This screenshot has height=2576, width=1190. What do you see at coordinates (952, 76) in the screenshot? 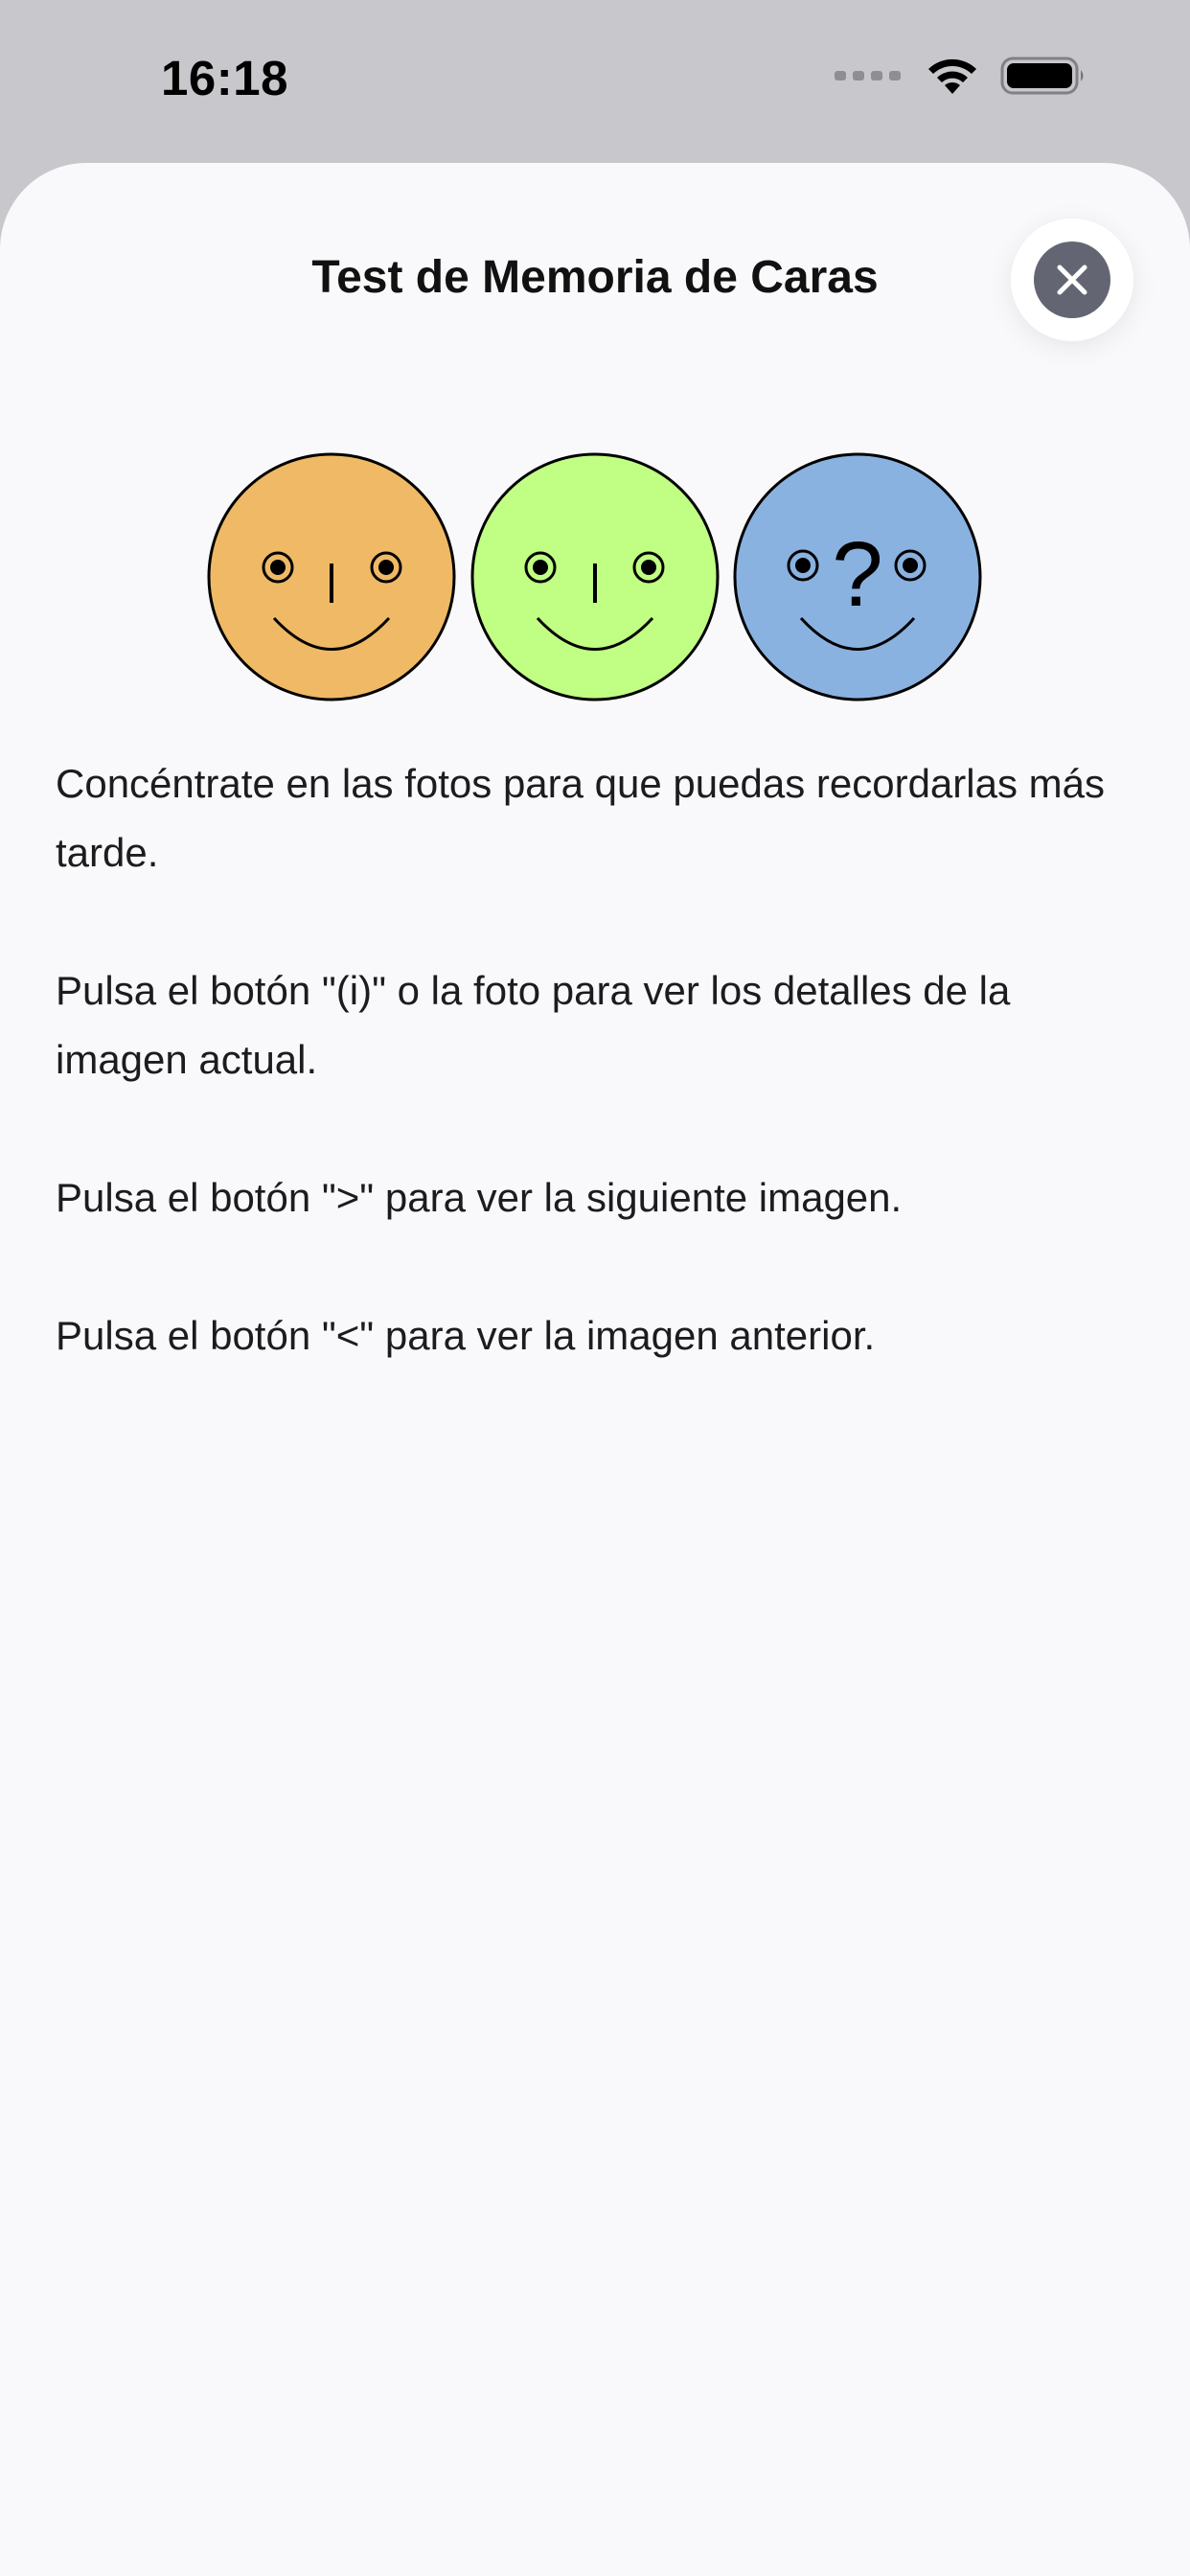
I see `wifi-icon` at bounding box center [952, 76].